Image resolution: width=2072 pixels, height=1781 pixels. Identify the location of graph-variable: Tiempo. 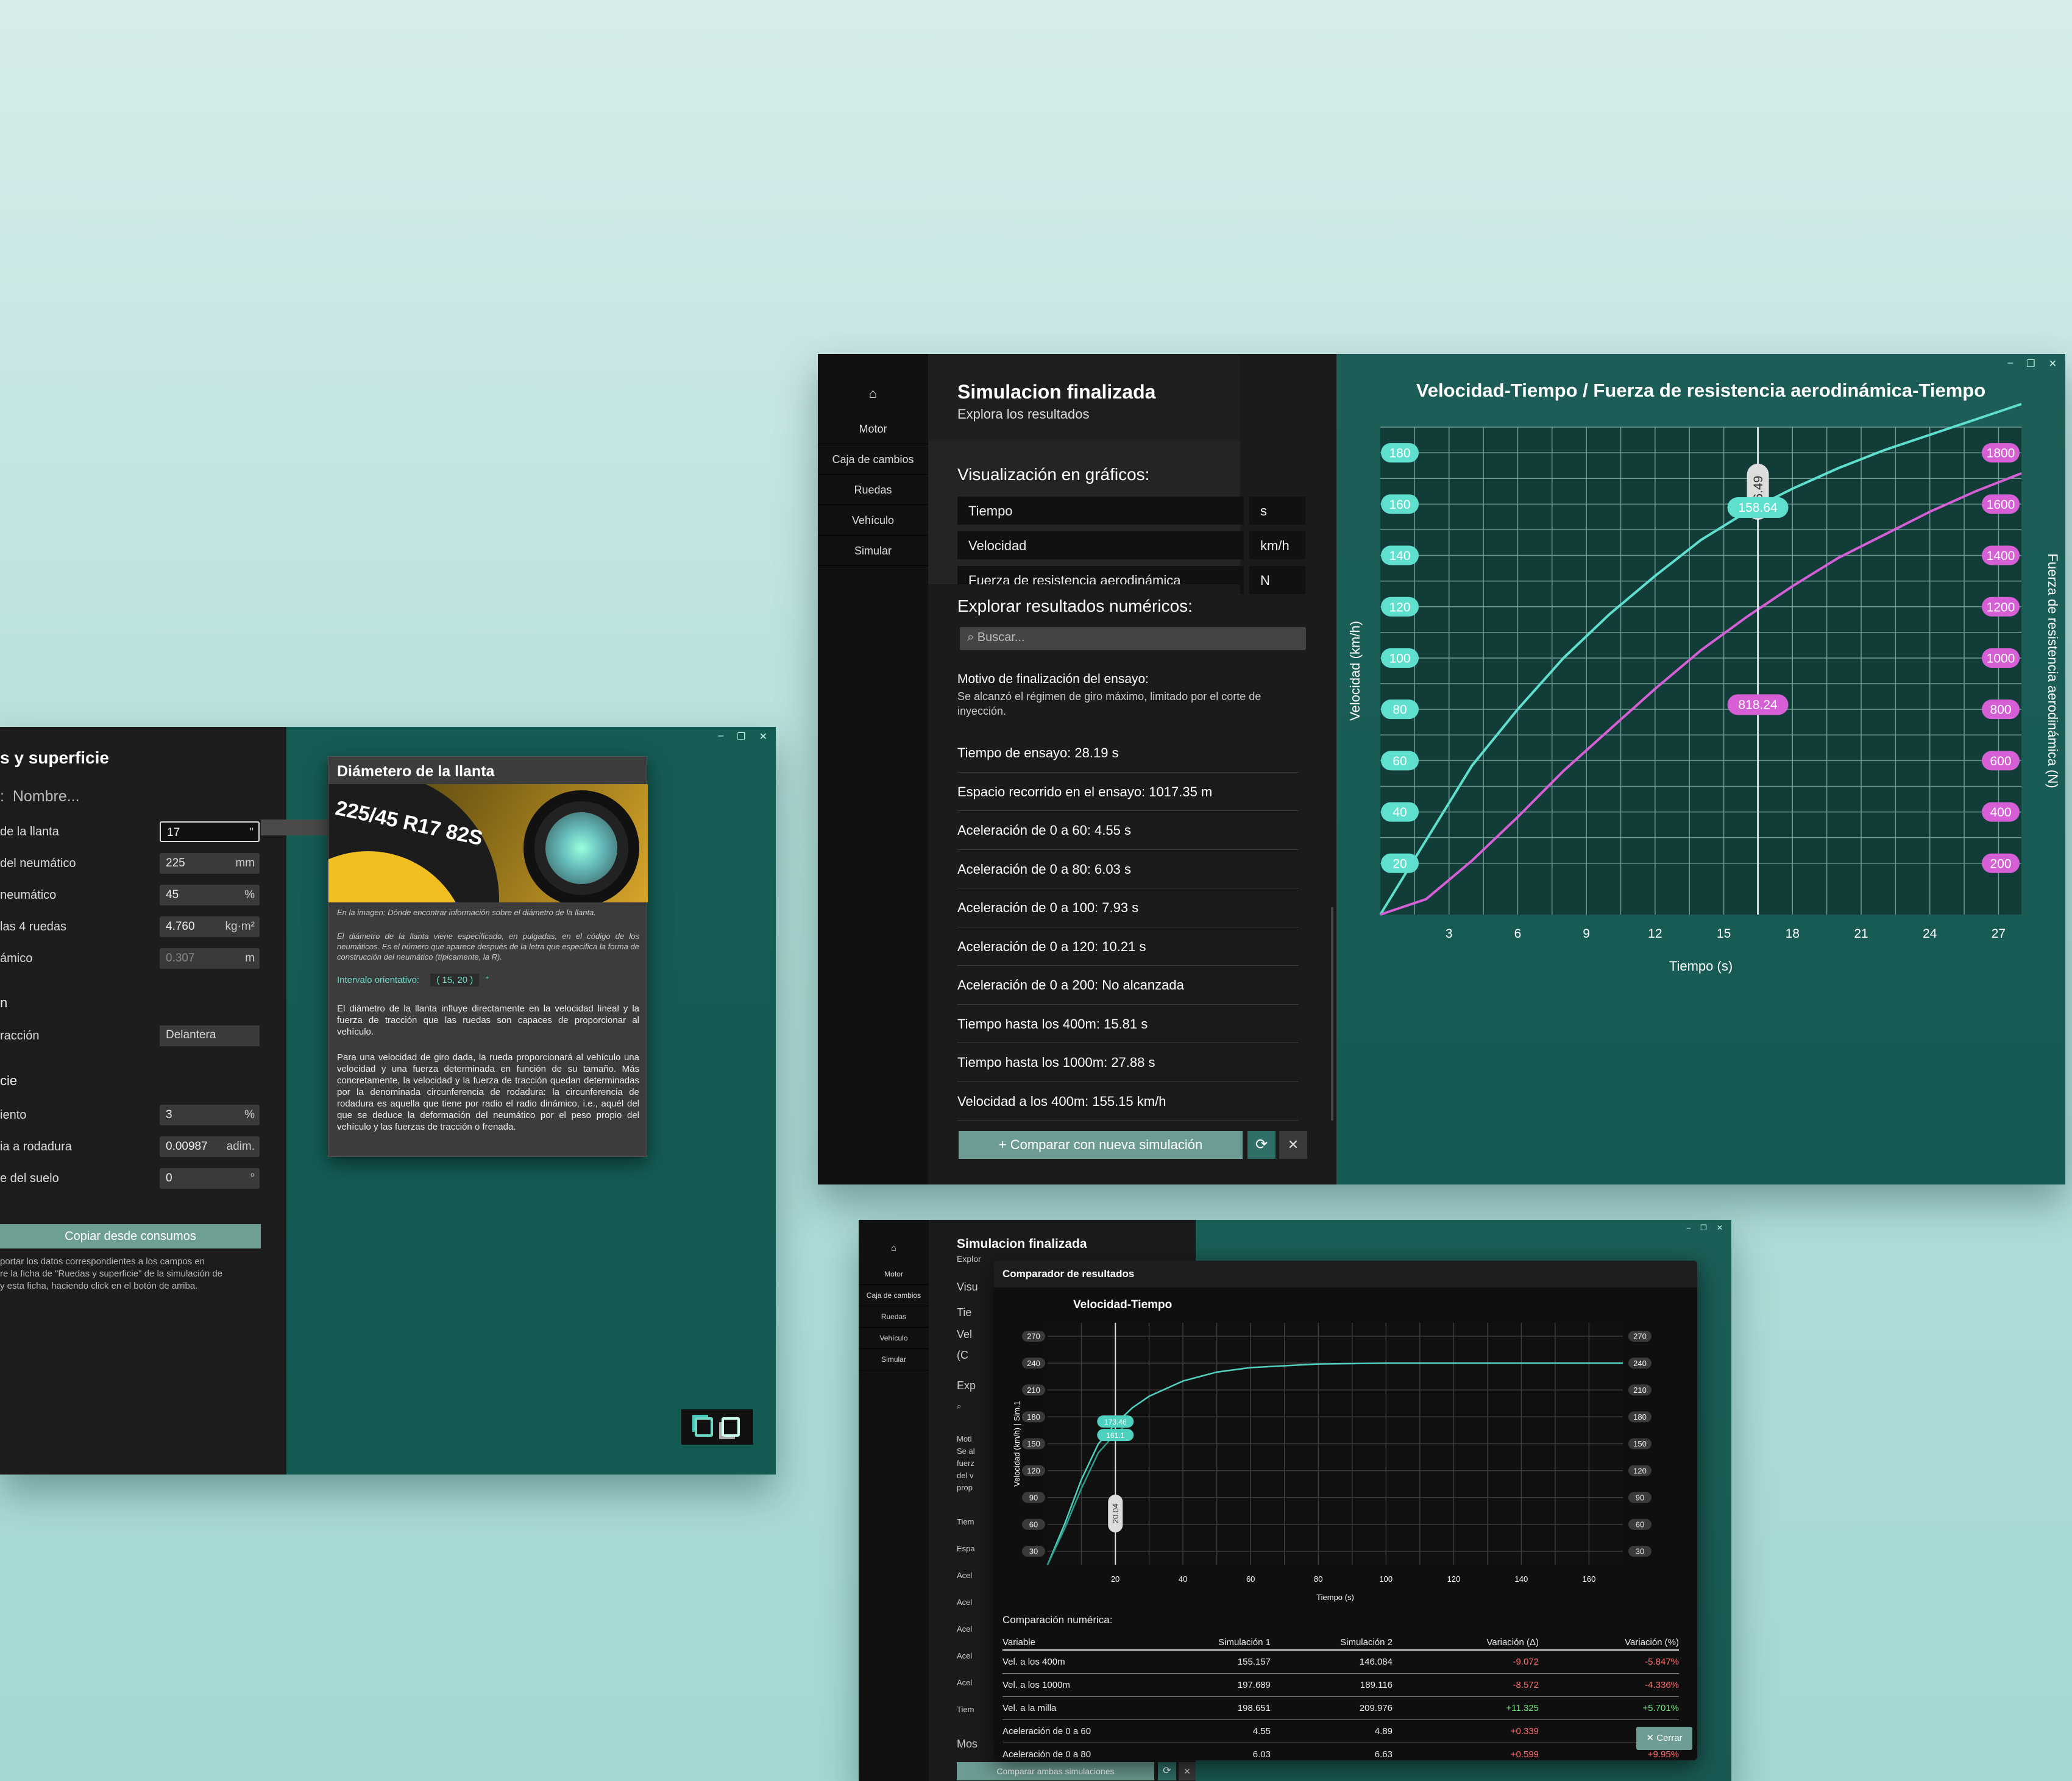
(1100, 511).